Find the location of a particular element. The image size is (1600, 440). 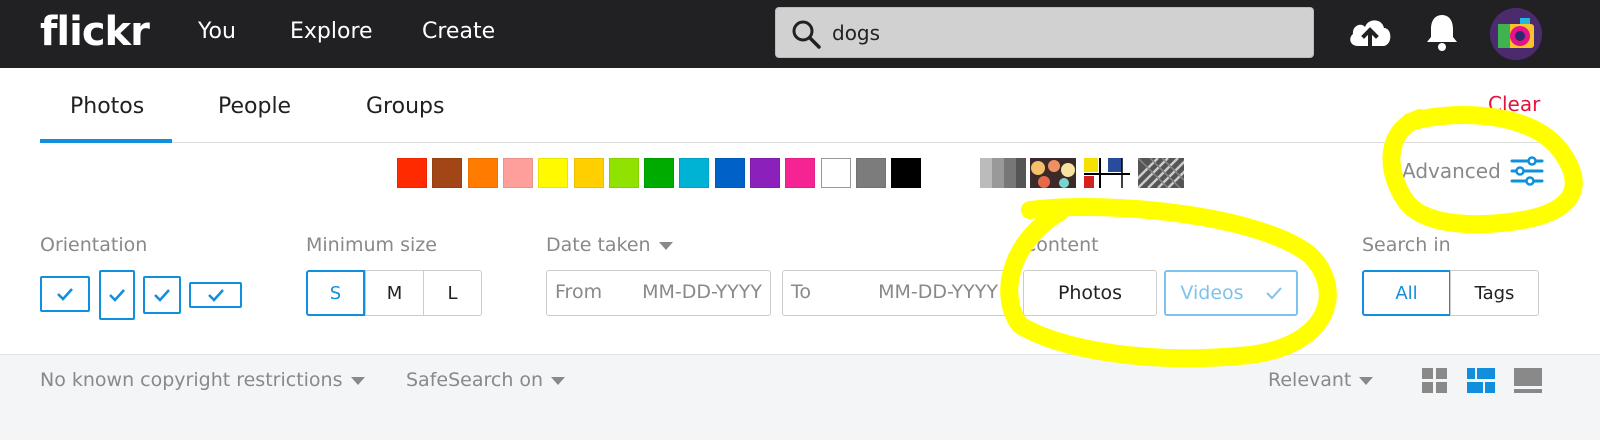

search-icon is located at coordinates (806, 34).